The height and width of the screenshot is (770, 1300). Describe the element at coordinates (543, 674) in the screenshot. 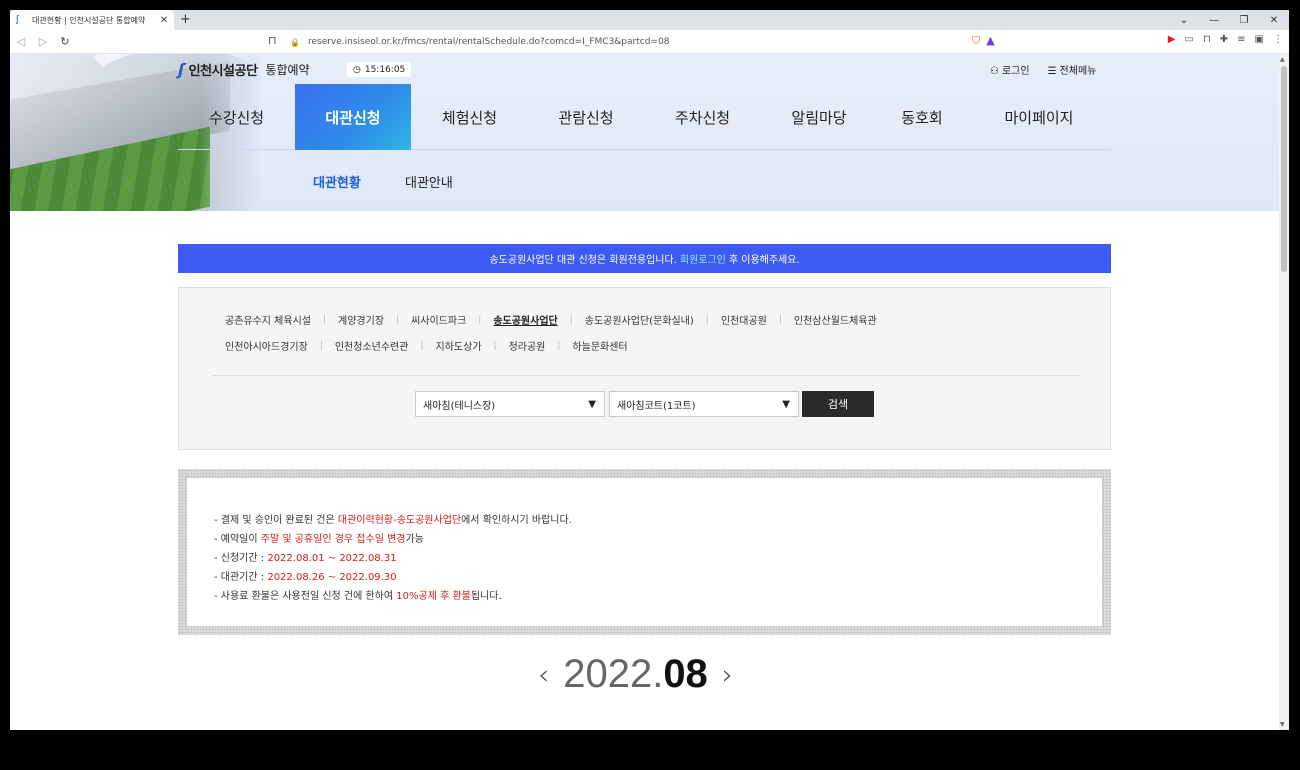

I see `prev-month-icon: ‹` at that location.